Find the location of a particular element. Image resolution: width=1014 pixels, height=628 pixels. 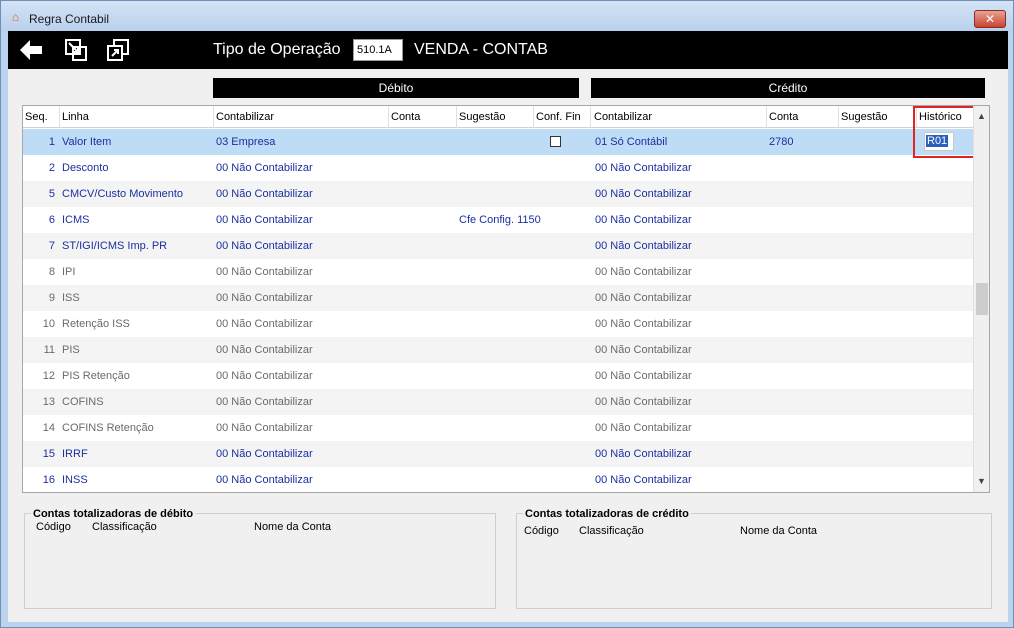

scroll-thumb is located at coordinates (982, 299).